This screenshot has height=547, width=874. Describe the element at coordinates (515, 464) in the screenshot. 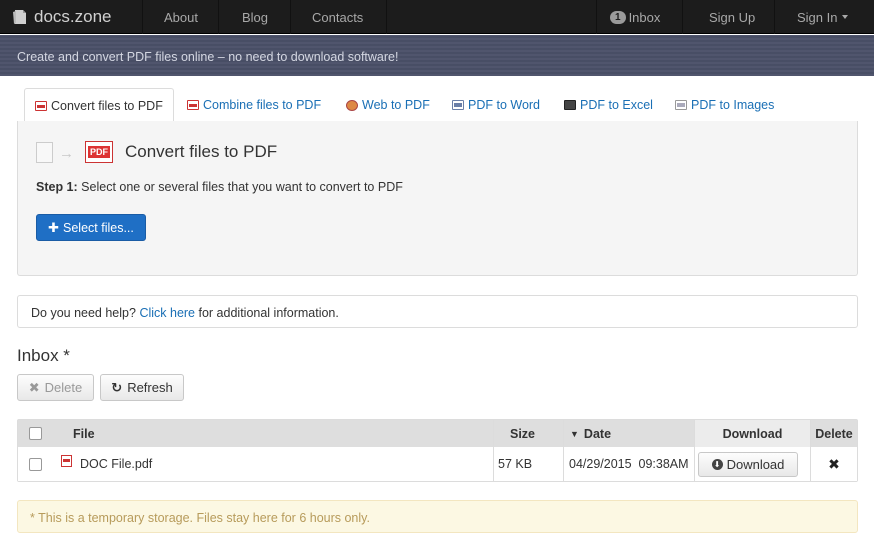

I see `file-size-cell: 57 KB` at that location.